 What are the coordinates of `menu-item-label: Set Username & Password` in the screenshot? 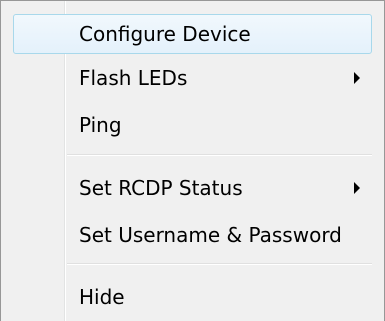 It's located at (210, 235).